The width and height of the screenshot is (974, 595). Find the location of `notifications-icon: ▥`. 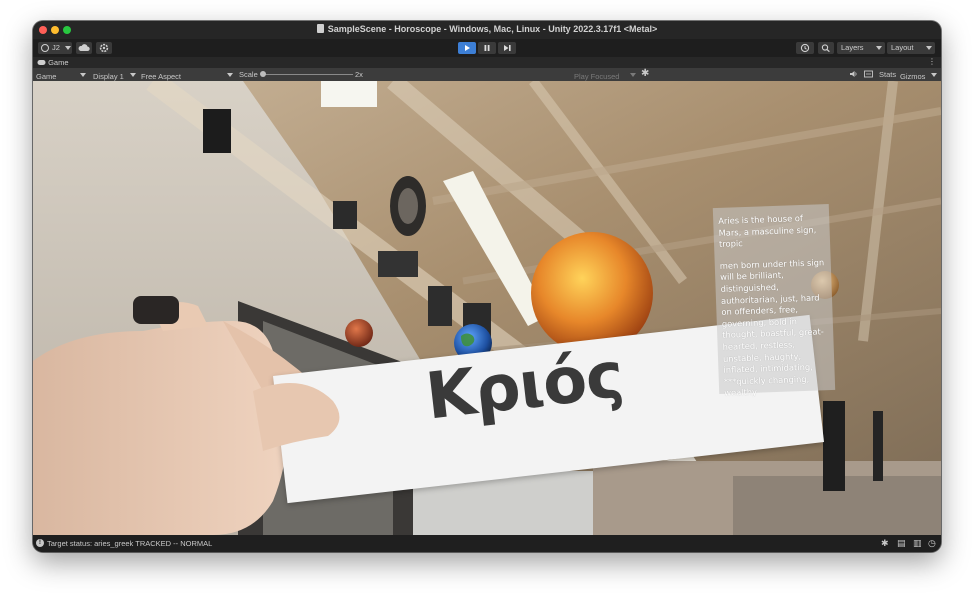

notifications-icon: ▥ is located at coordinates (917, 543).